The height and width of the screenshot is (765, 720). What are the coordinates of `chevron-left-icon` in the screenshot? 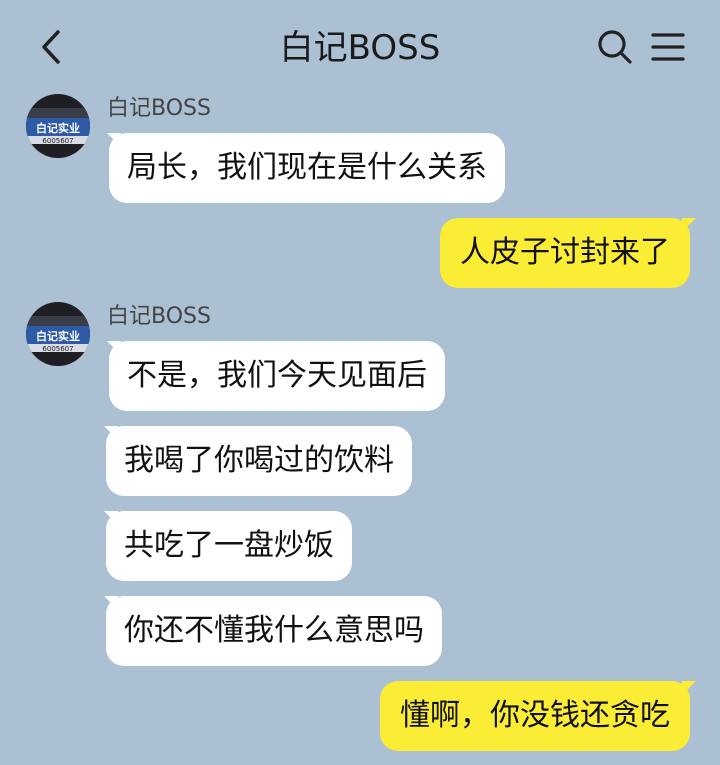 It's located at (51, 47).